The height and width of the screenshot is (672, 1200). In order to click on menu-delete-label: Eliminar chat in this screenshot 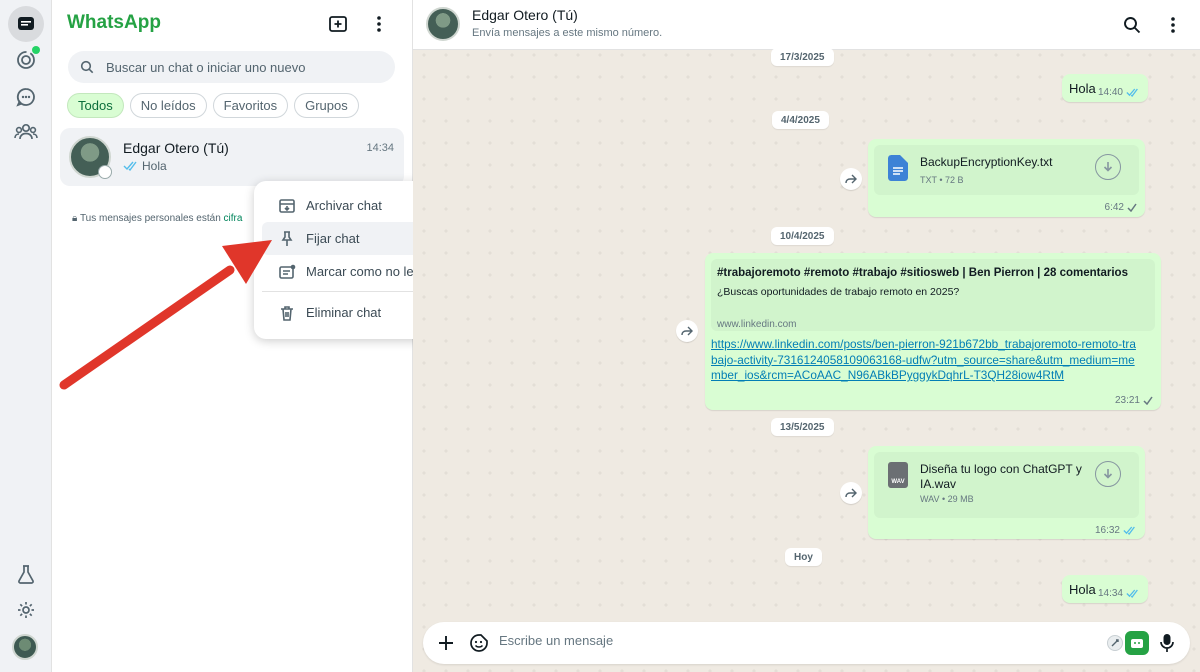, I will do `click(344, 312)`.